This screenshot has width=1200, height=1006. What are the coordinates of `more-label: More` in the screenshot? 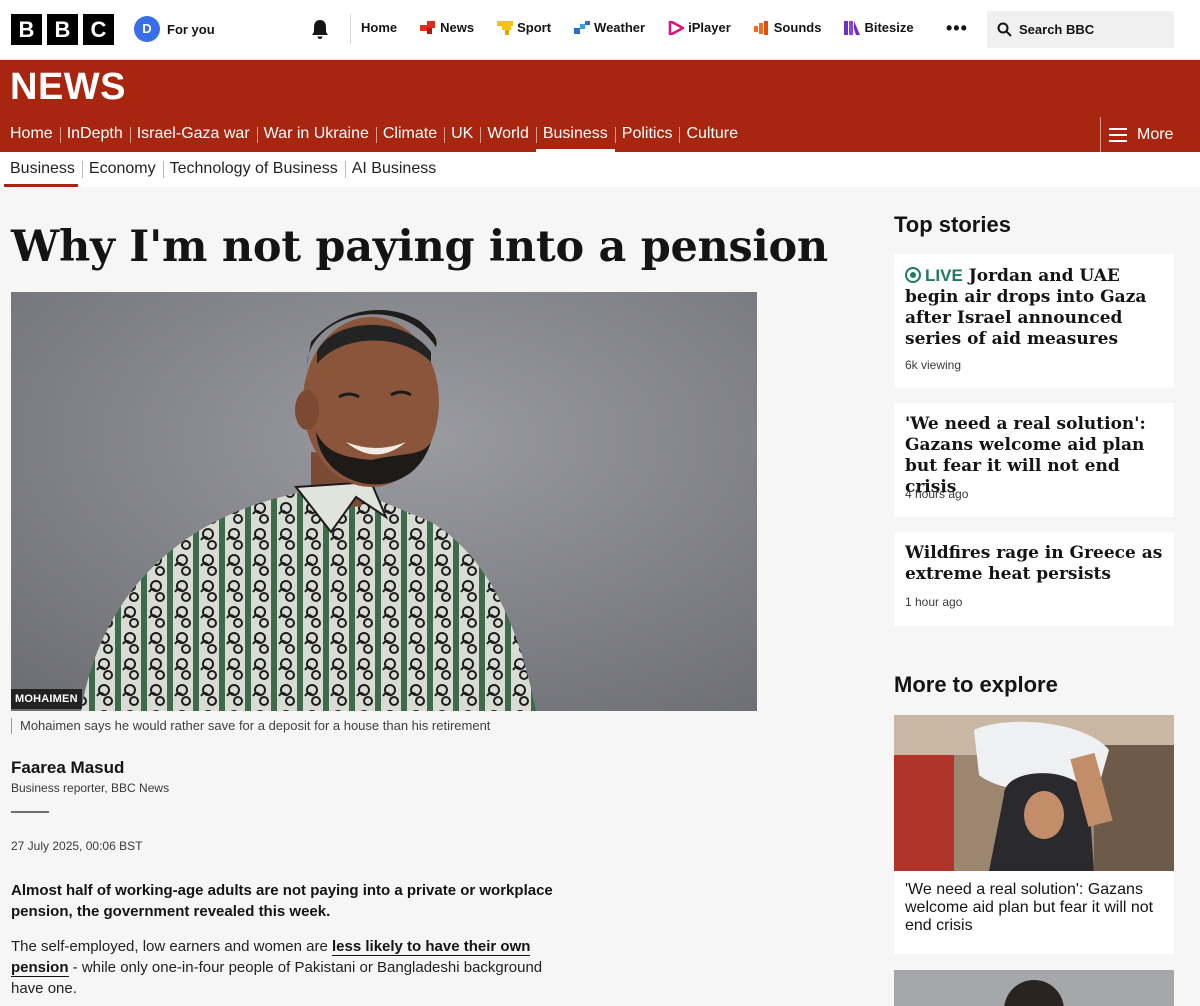 It's located at (1155, 134).